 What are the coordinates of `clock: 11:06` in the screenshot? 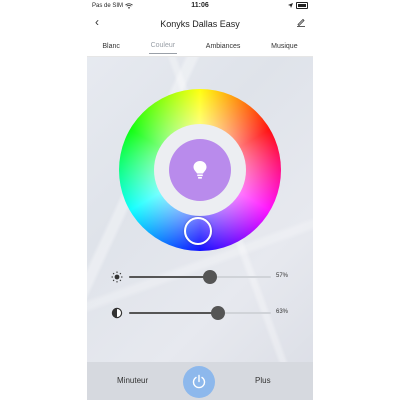 It's located at (200, 5).